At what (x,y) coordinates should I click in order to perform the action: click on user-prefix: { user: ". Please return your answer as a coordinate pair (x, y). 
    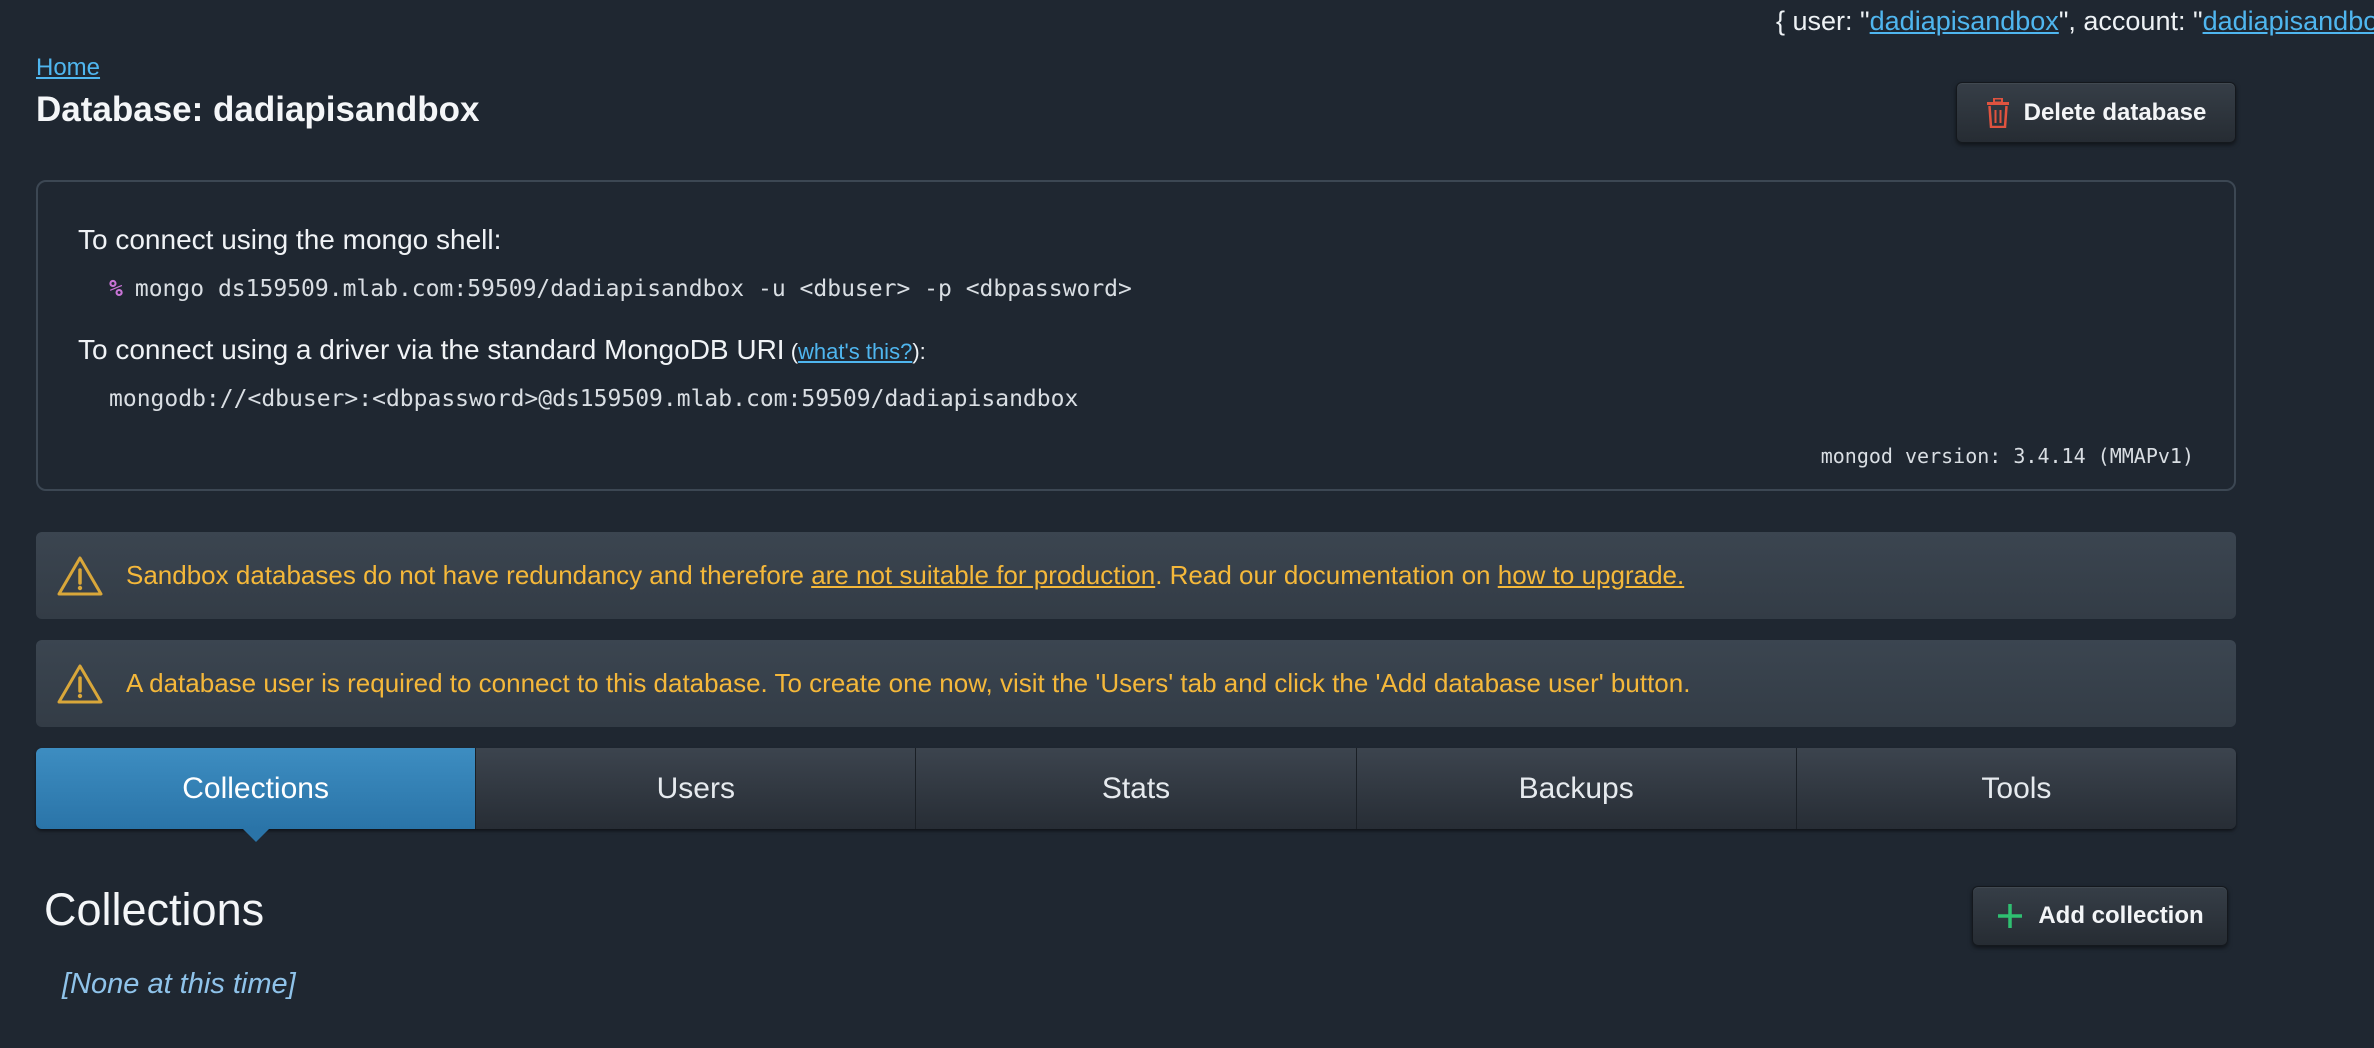
    Looking at the image, I should click on (1823, 21).